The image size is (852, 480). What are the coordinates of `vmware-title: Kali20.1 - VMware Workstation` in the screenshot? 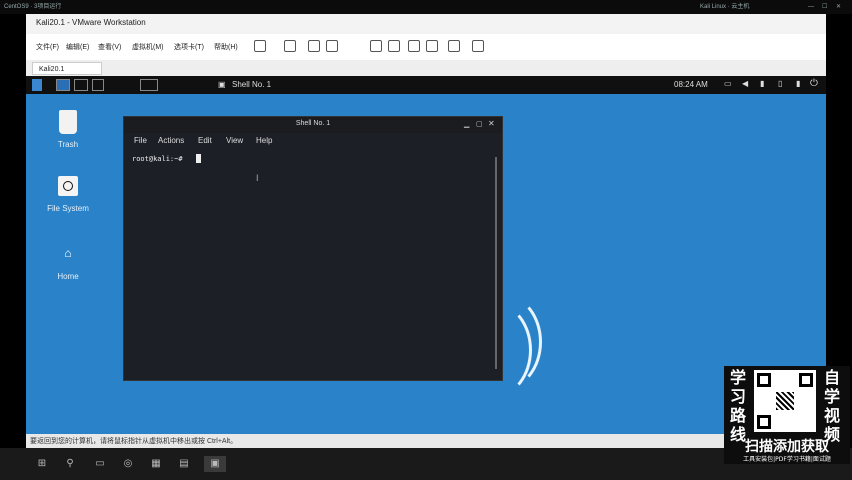 It's located at (91, 22).